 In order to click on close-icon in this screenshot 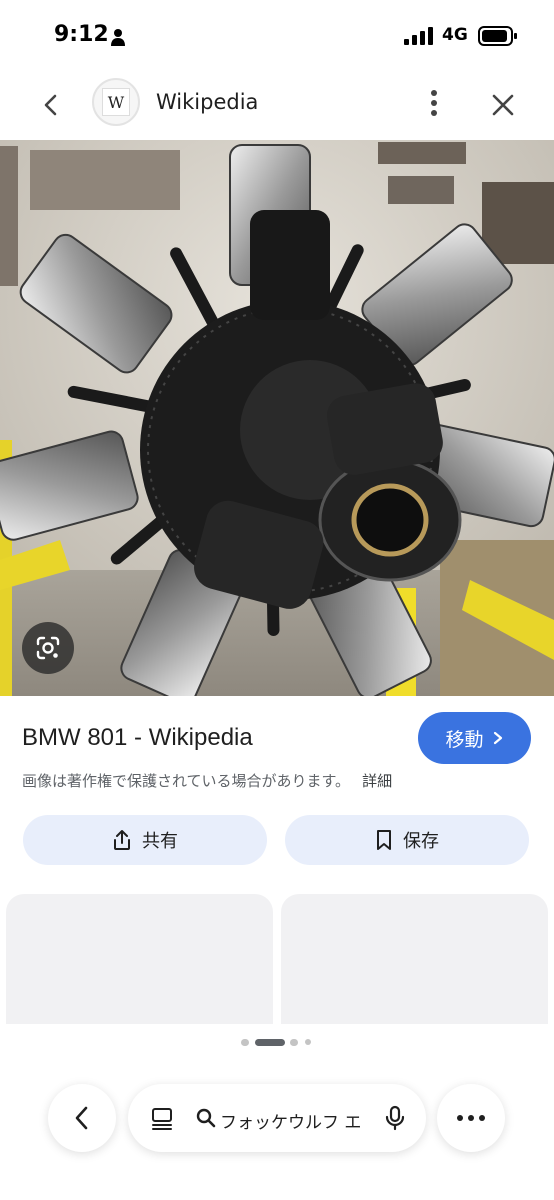, I will do `click(503, 105)`.